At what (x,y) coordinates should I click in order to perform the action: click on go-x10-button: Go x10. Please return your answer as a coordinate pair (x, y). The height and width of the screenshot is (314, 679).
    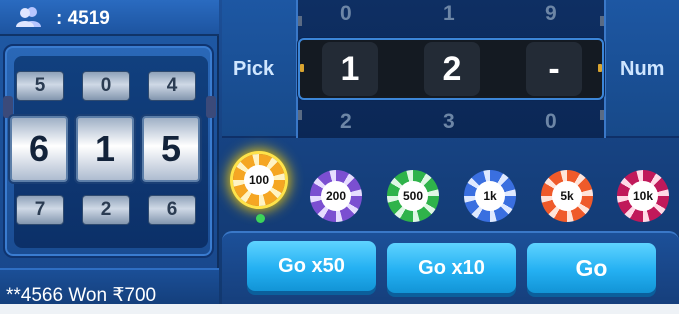
    Looking at the image, I should click on (451, 268).